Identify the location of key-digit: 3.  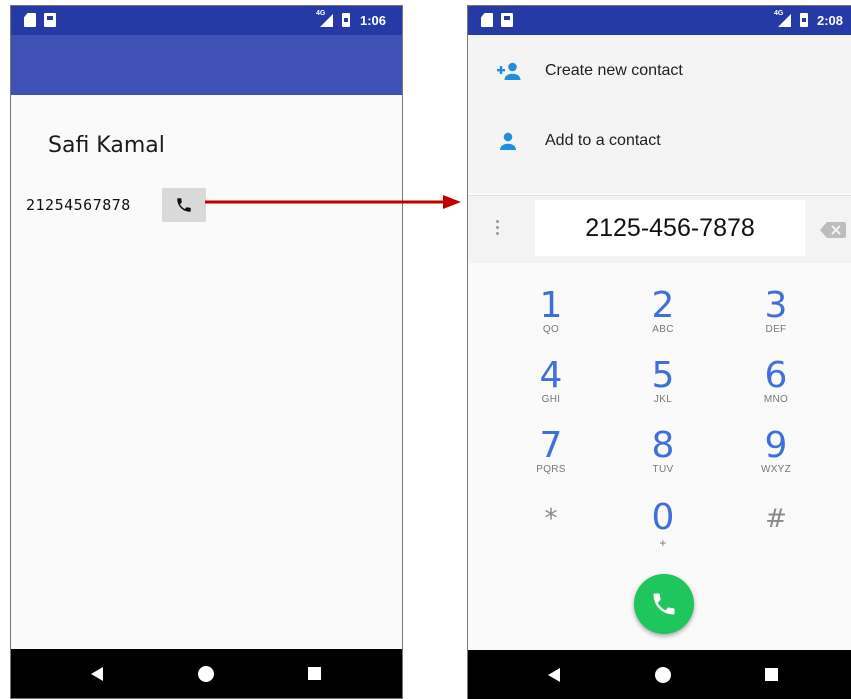
(776, 305).